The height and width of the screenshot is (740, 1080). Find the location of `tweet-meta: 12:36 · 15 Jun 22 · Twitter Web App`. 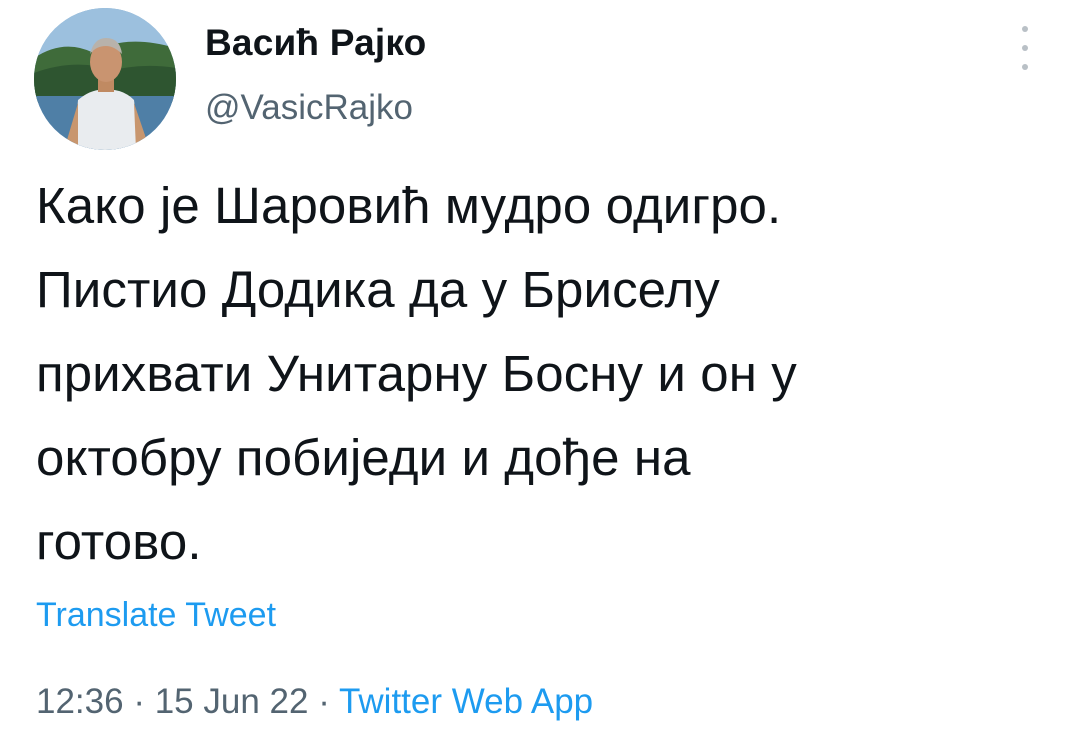

tweet-meta: 12:36 · 15 Jun 22 · Twitter Web App is located at coordinates (314, 702).